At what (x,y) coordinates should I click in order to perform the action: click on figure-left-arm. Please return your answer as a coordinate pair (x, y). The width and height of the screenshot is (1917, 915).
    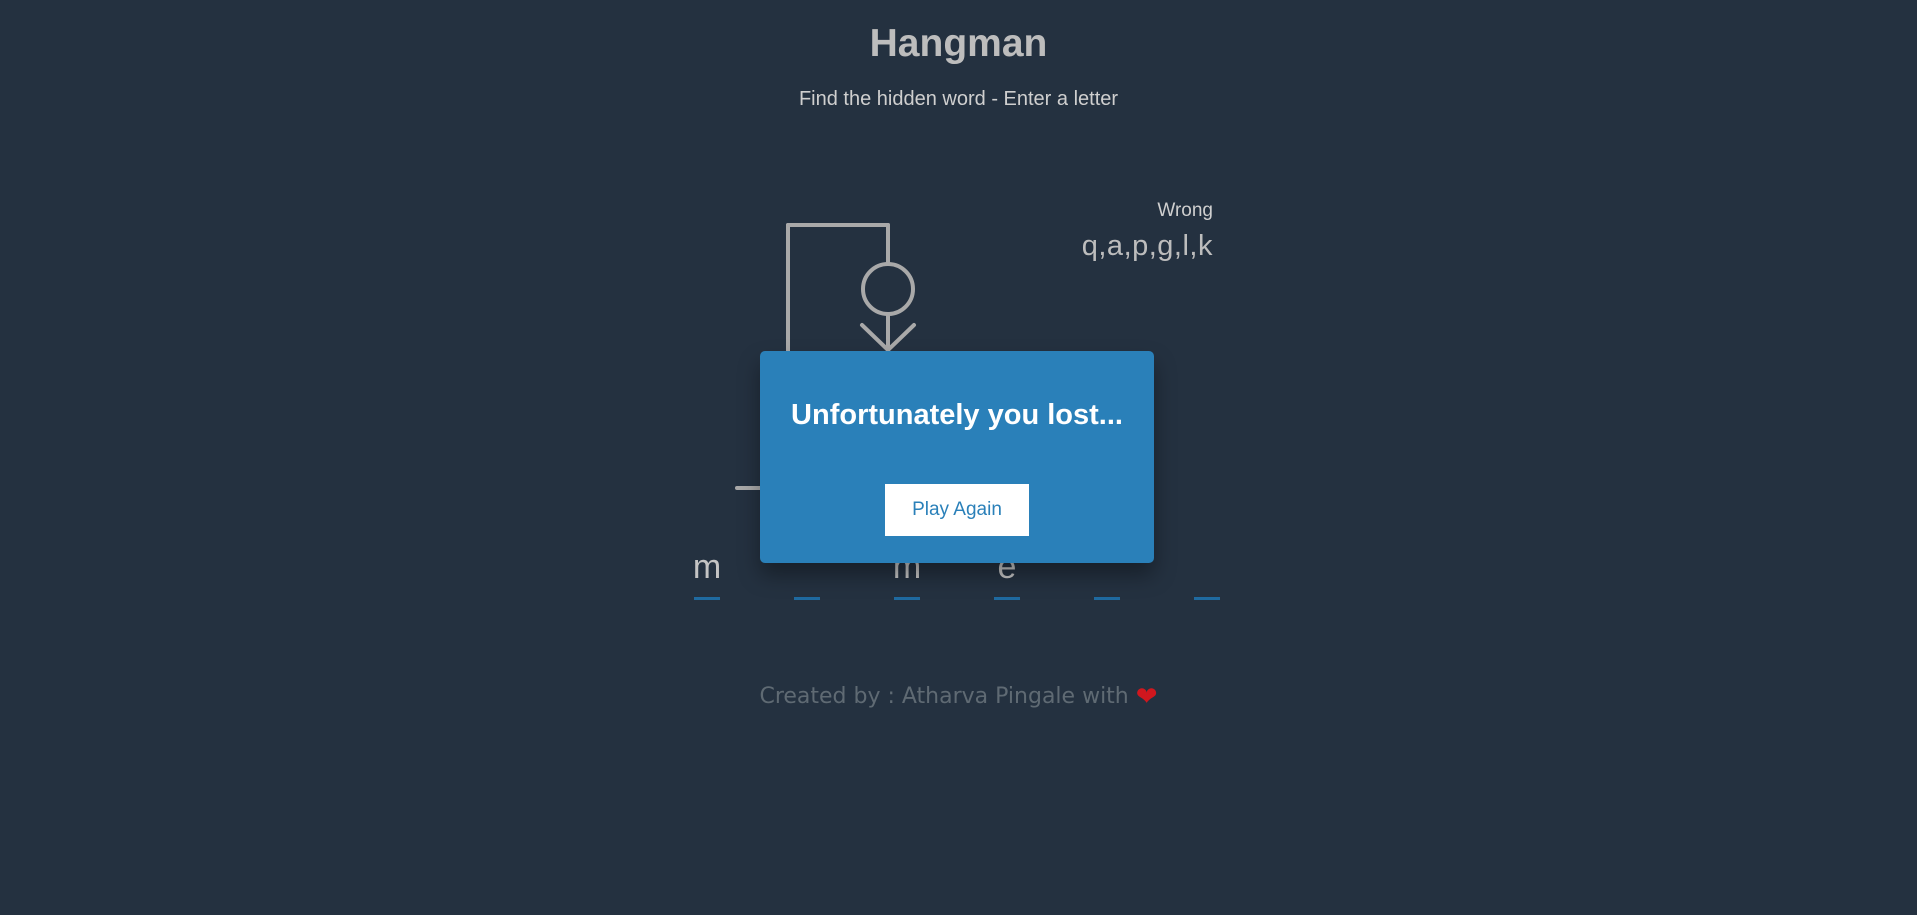
    Looking at the image, I should click on (875, 337).